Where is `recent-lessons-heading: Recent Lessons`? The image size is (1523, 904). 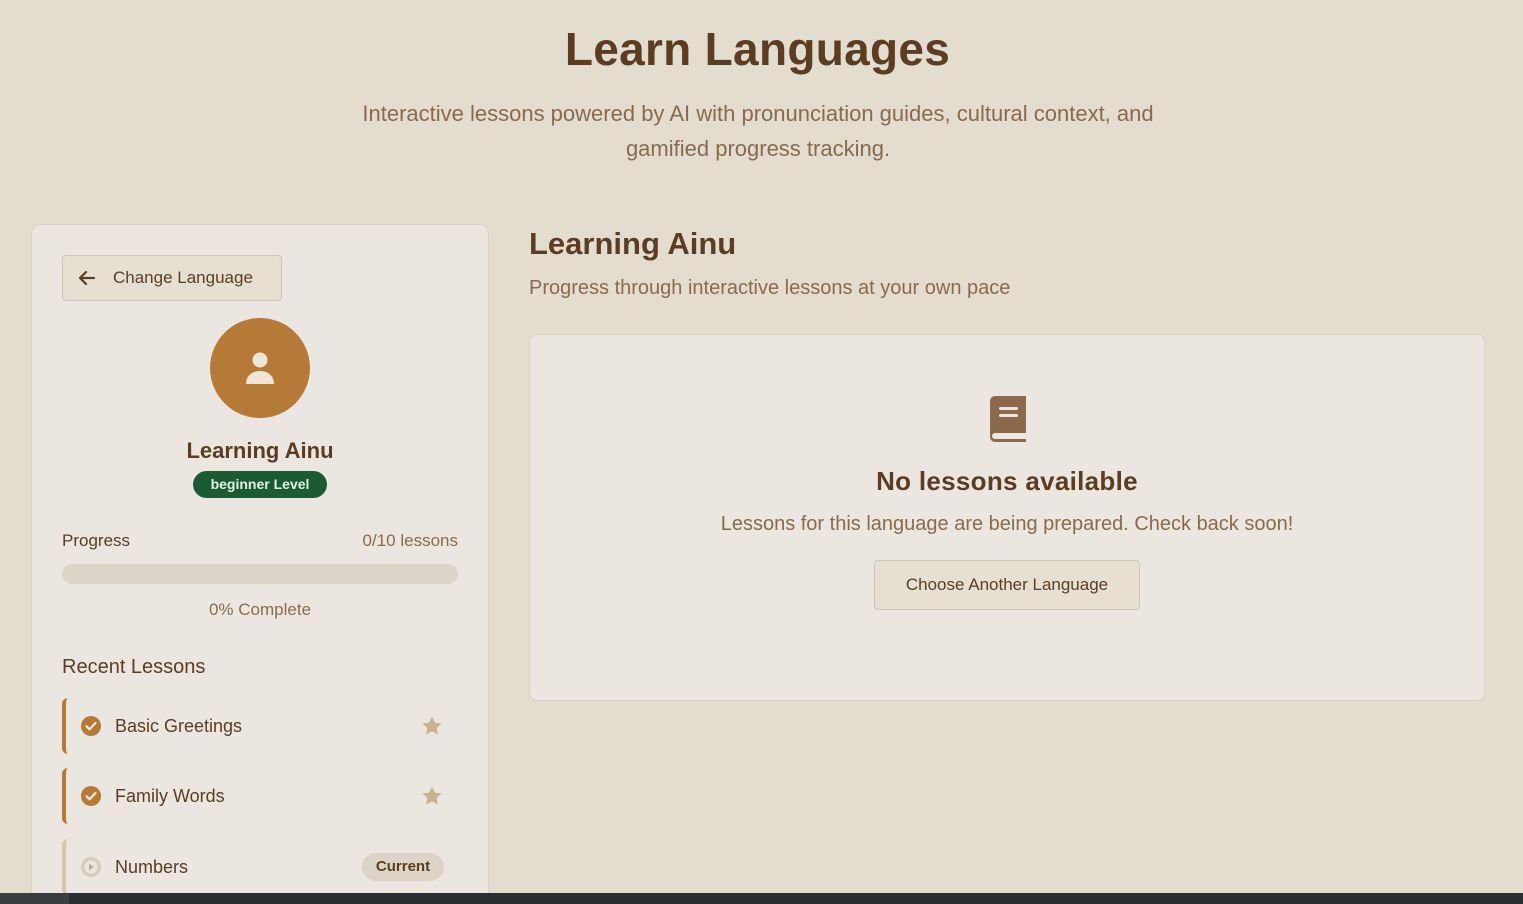
recent-lessons-heading: Recent Lessons is located at coordinates (134, 667).